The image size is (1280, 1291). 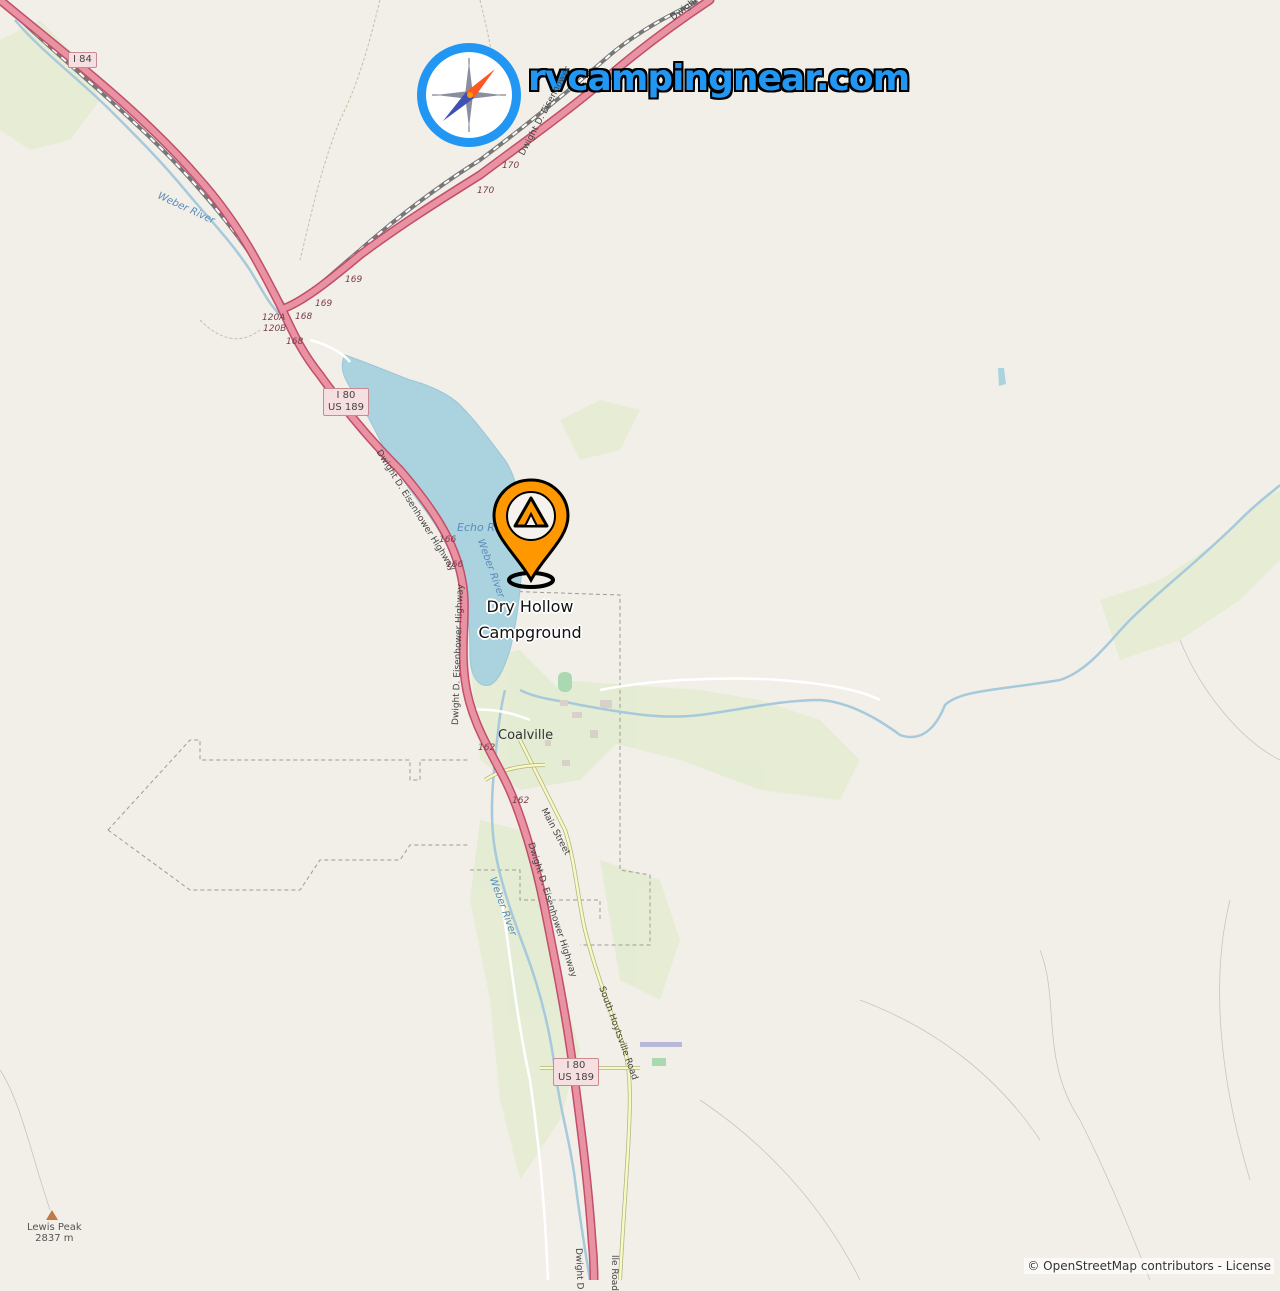 I want to click on campground-label-line1: Dry Hollow, so click(x=530, y=606).